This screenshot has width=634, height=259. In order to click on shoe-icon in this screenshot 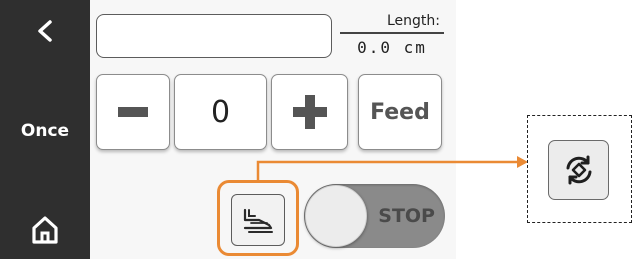, I will do `click(258, 220)`.